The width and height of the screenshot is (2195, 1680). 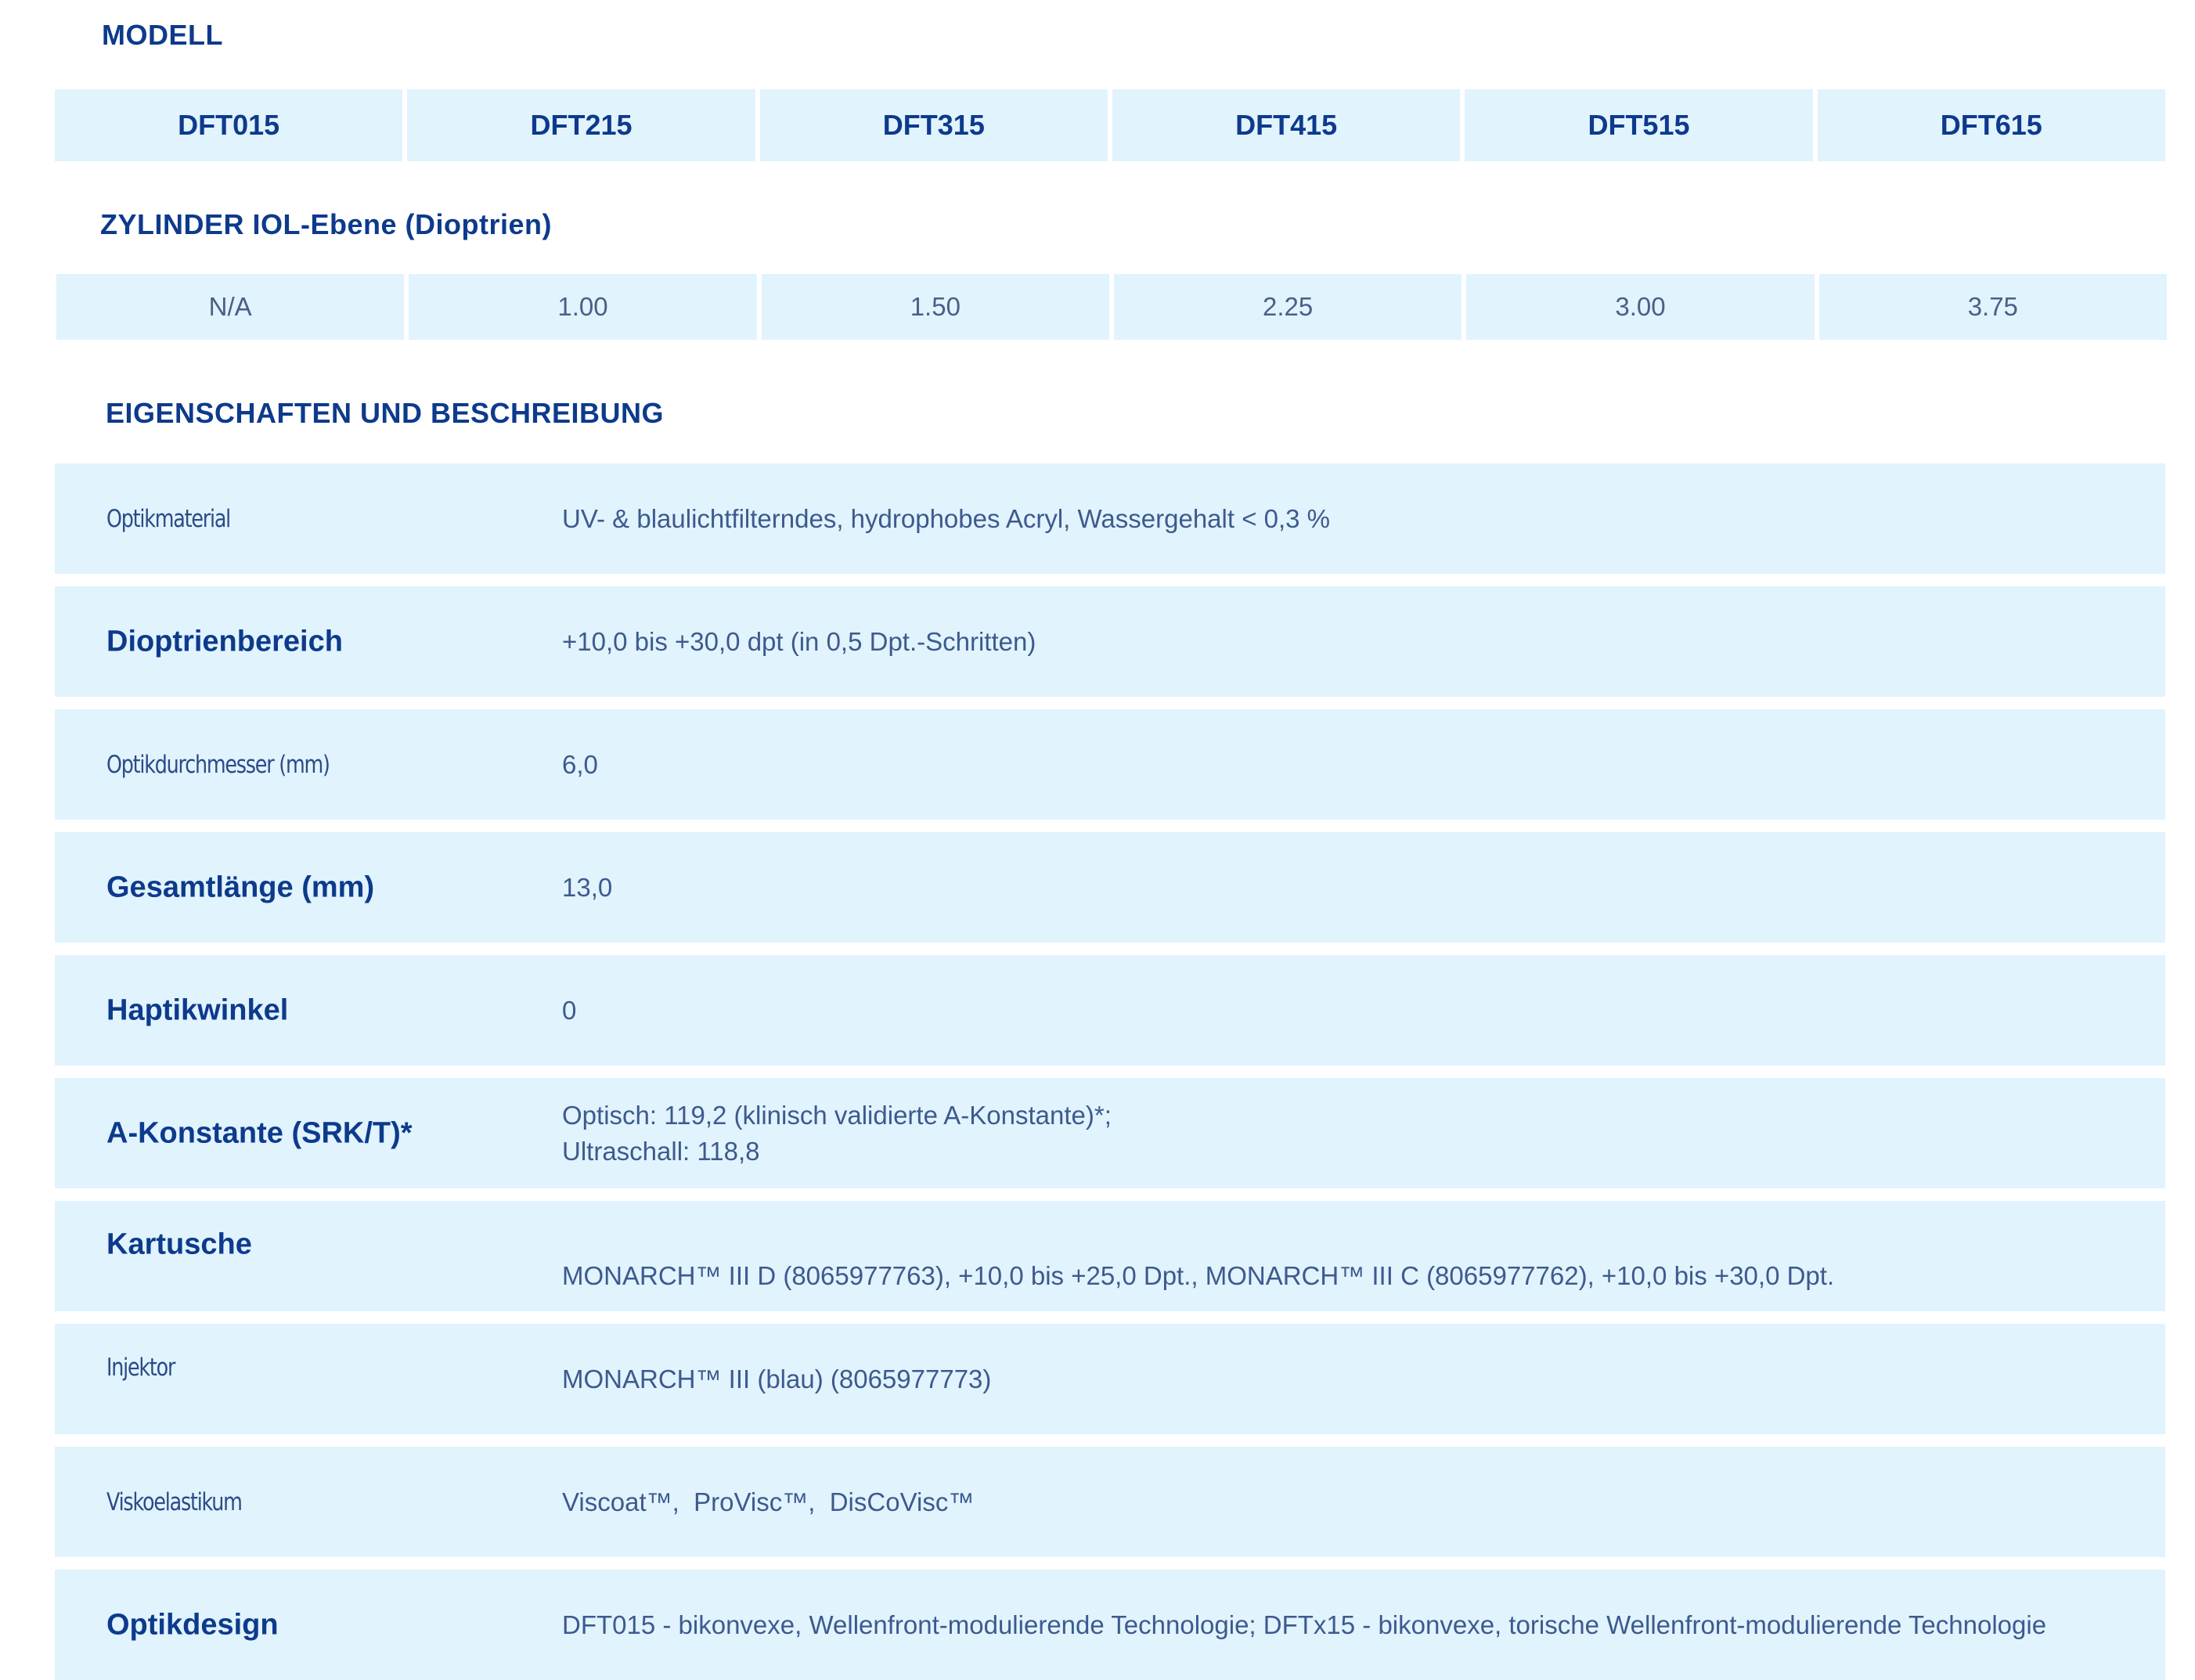 What do you see at coordinates (935, 307) in the screenshot?
I see `cylinder-cell: 1.50` at bounding box center [935, 307].